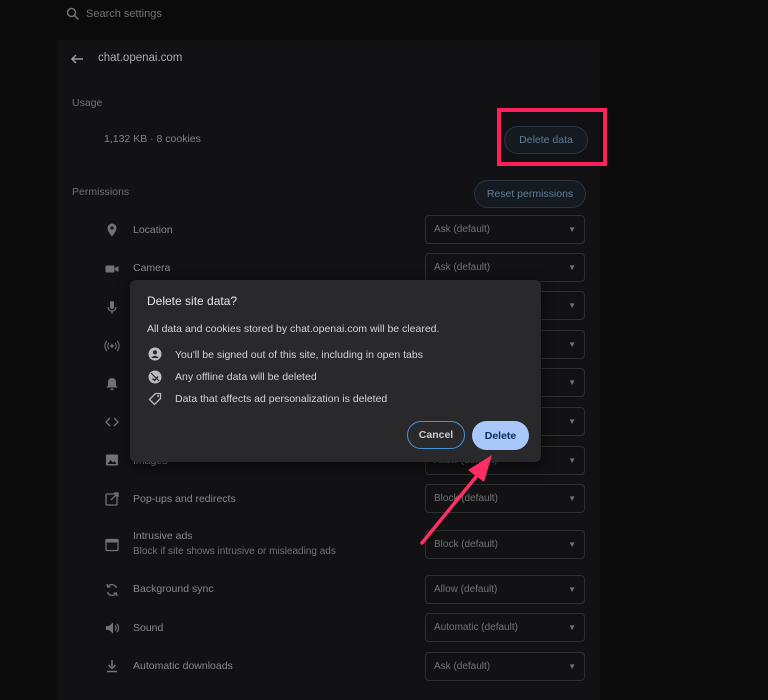 The height and width of the screenshot is (700, 768). What do you see at coordinates (192, 301) in the screenshot?
I see `dialog-title: Delete site data?` at bounding box center [192, 301].